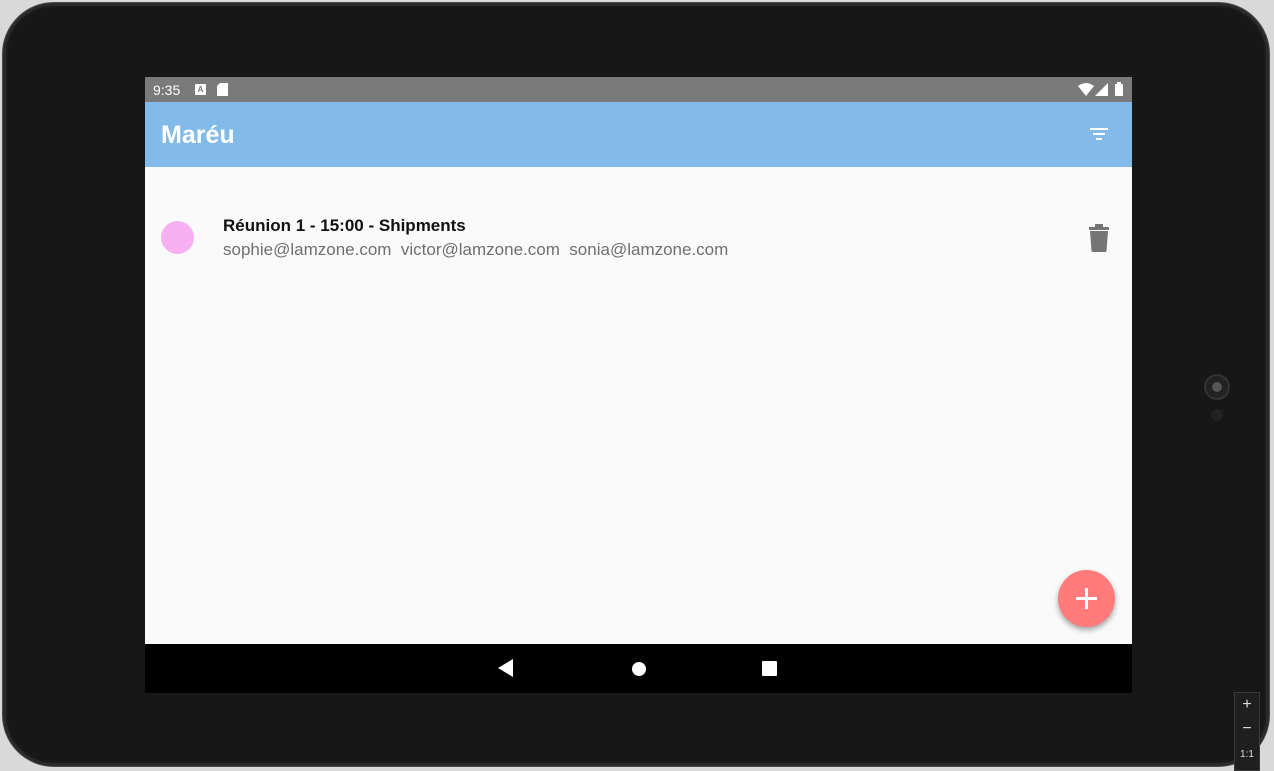 This screenshot has height=771, width=1274. What do you see at coordinates (638, 89) in the screenshot?
I see `status-bar: 9:35 A` at bounding box center [638, 89].